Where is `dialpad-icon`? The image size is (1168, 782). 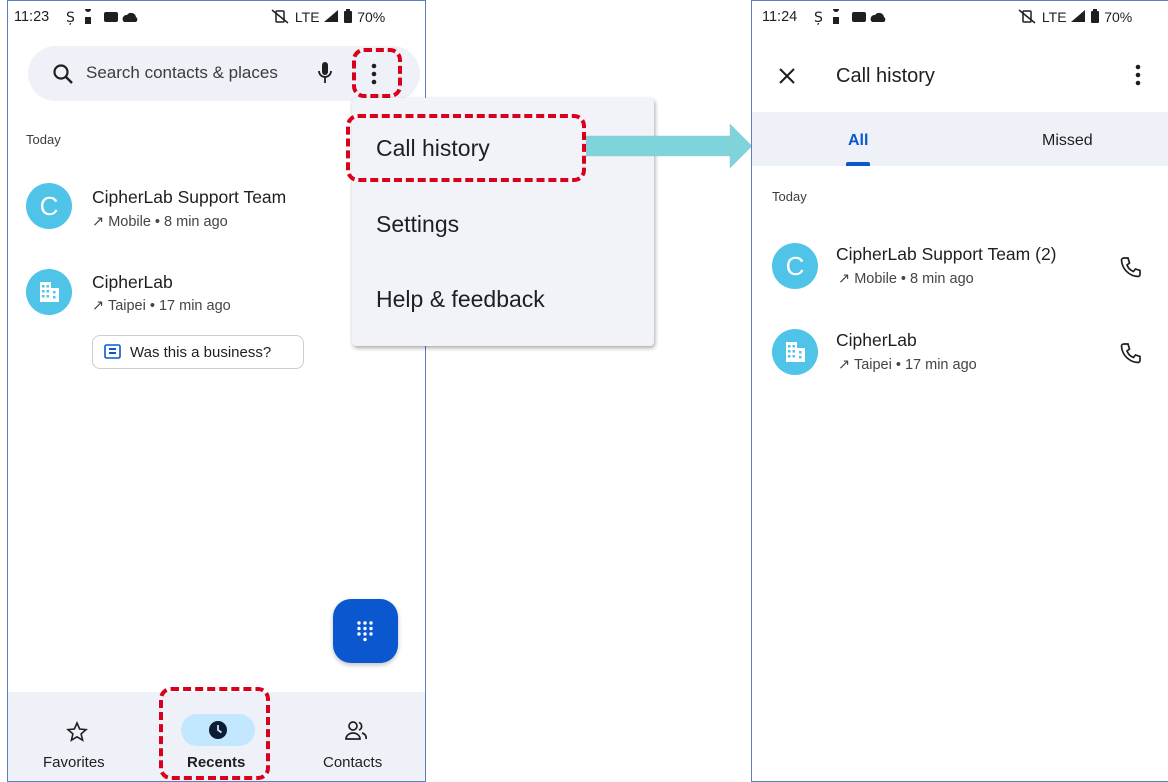 dialpad-icon is located at coordinates (365, 631).